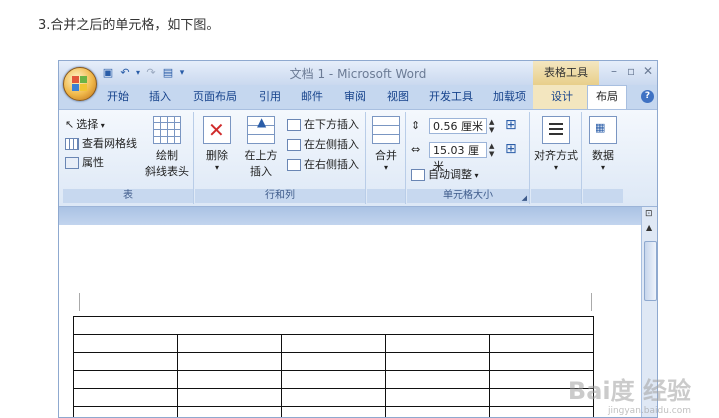 Image resolution: width=719 pixels, height=418 pixels. What do you see at coordinates (261, 147) in the screenshot?
I see `insert-above-button: ▲ 在上方 插入` at bounding box center [261, 147].